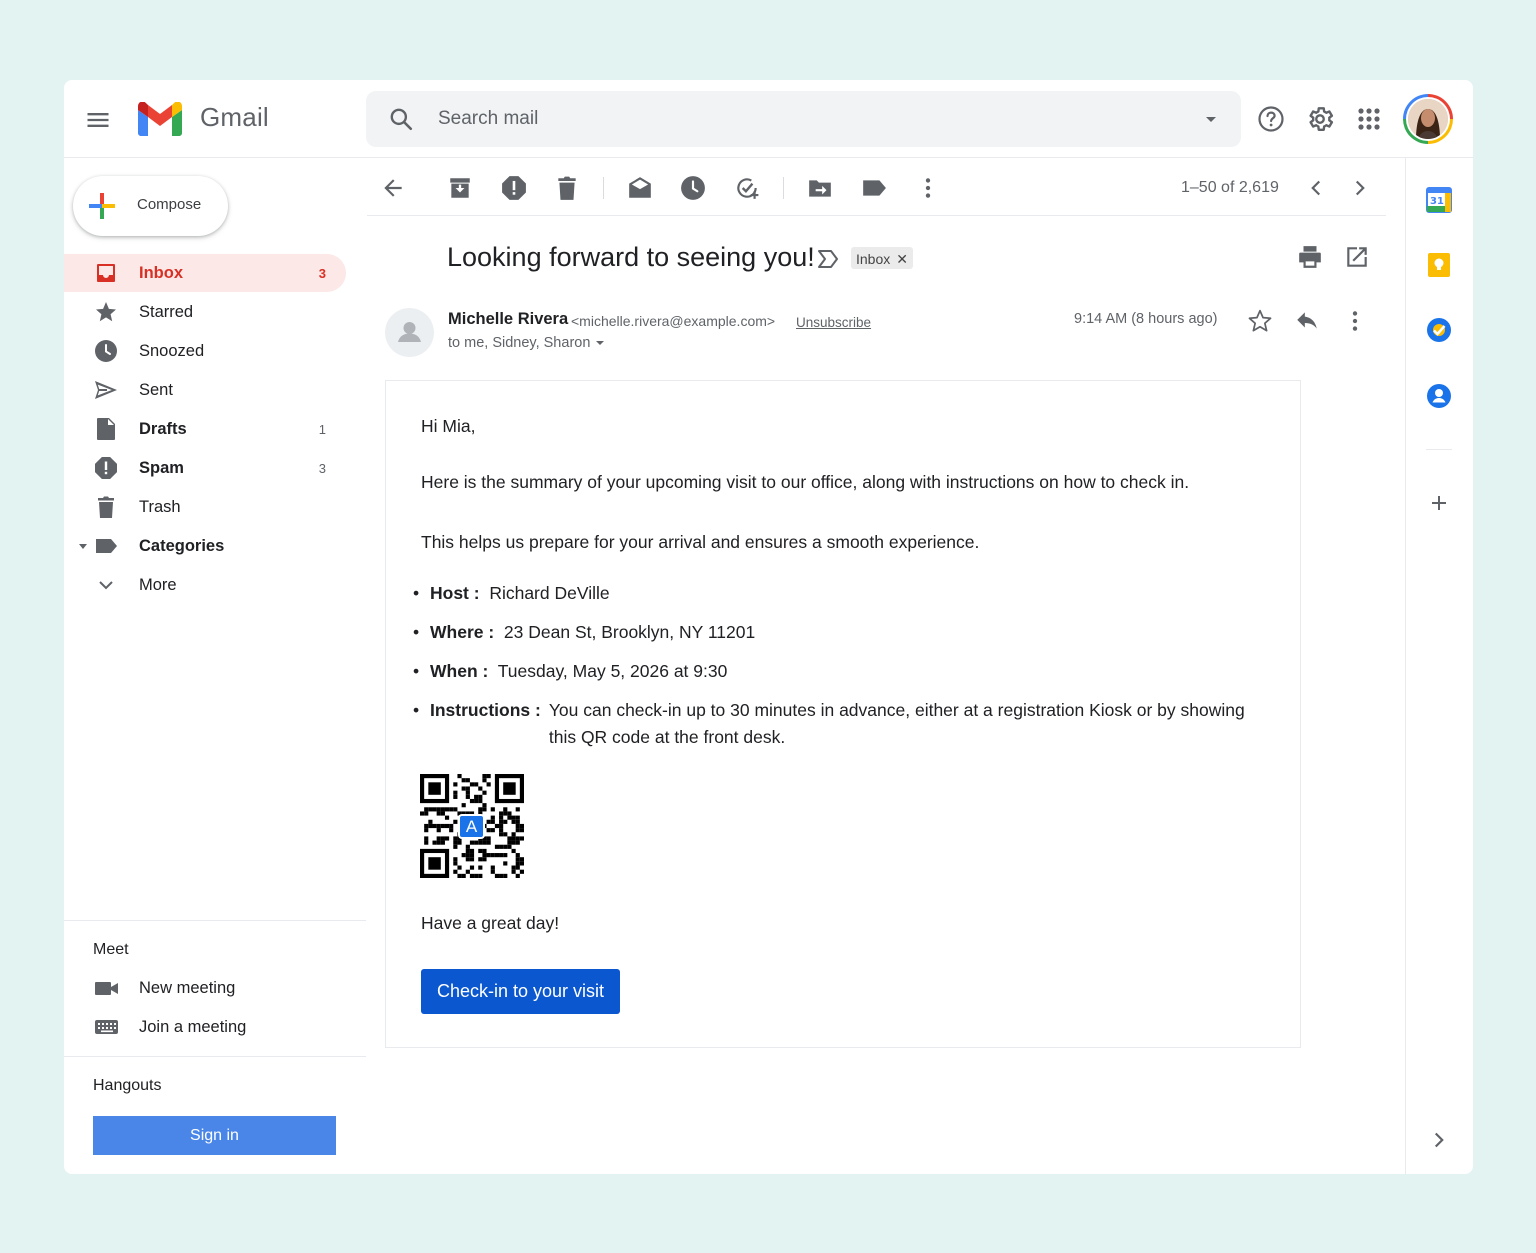 The height and width of the screenshot is (1253, 1536). What do you see at coordinates (401, 119) in the screenshot?
I see `search-icon` at bounding box center [401, 119].